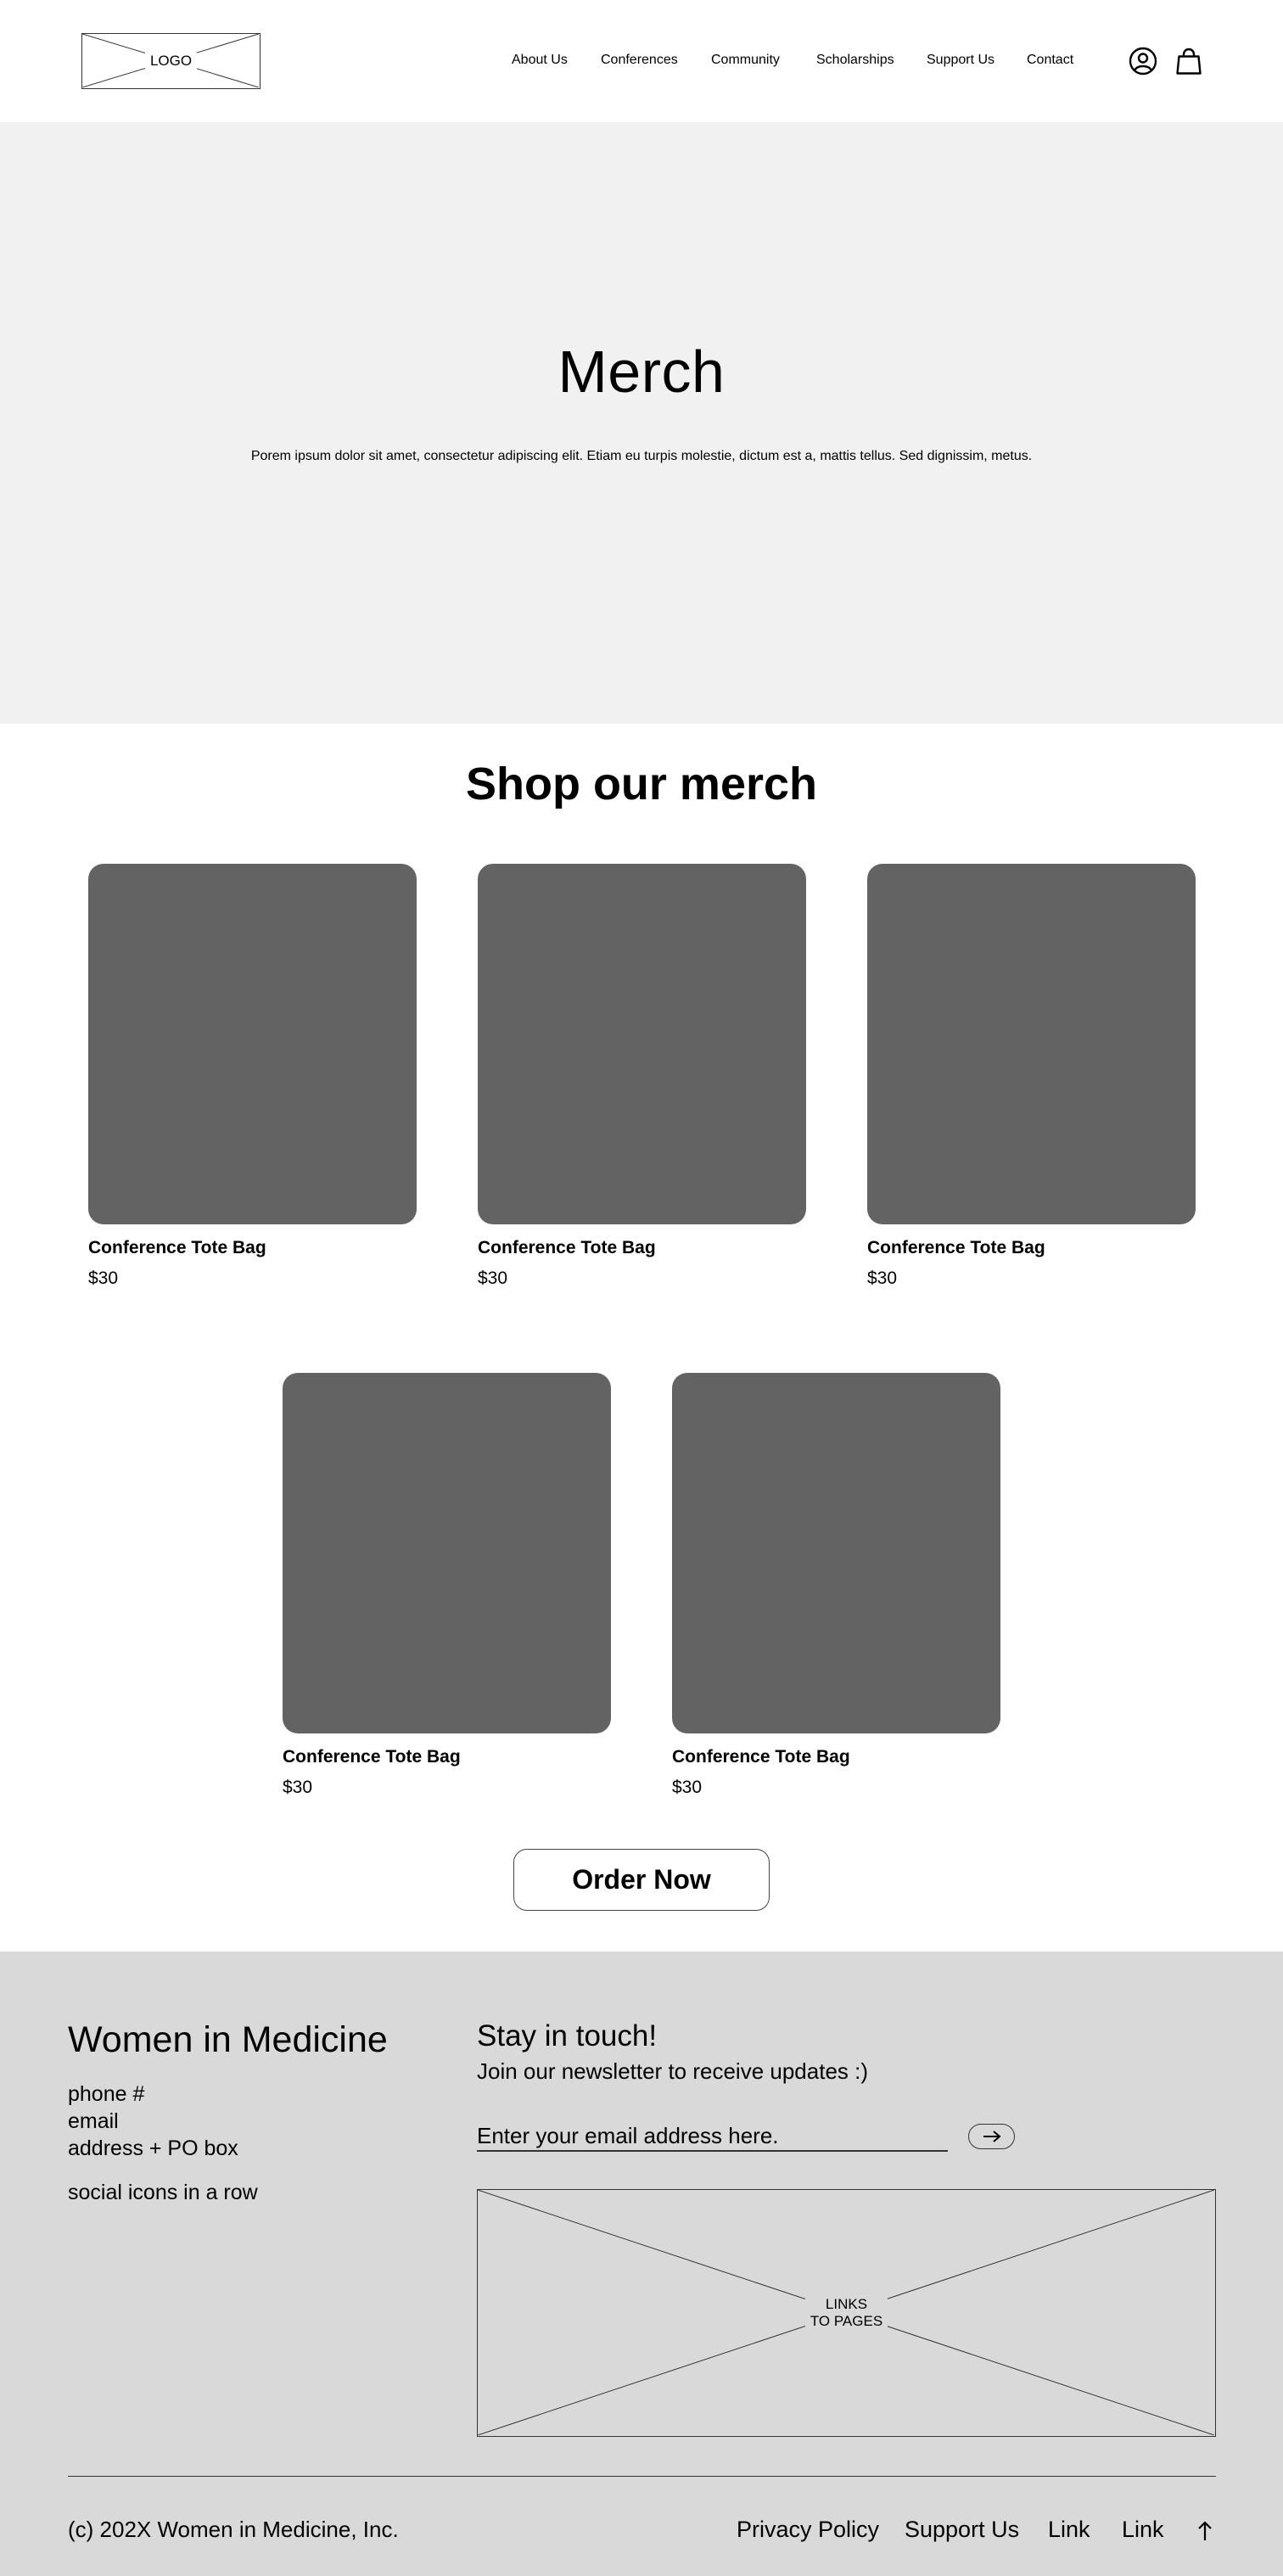  Describe the element at coordinates (228, 2039) in the screenshot. I see `footer-org-name: Women in Medicine` at that location.